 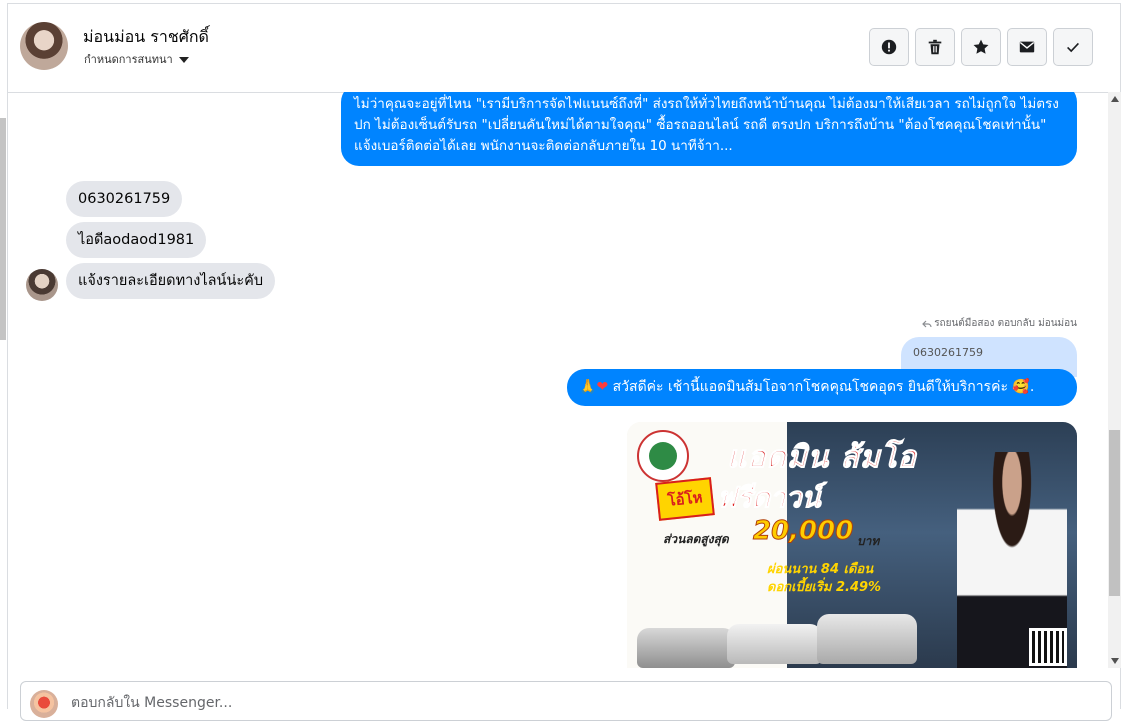 I want to click on caret-down-icon, so click(x=183, y=59).